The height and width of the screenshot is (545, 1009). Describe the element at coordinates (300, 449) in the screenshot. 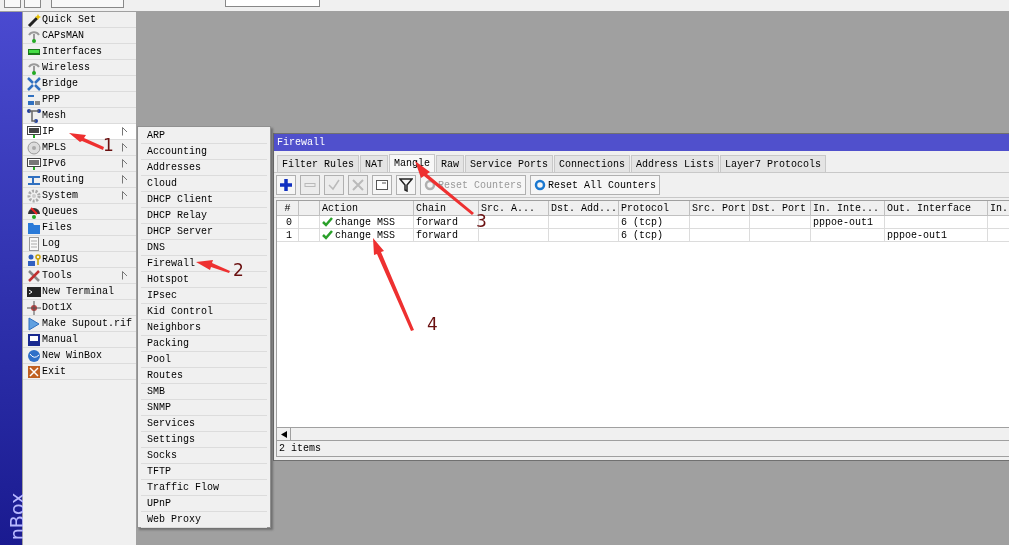

I see `status-text: 2 items` at that location.